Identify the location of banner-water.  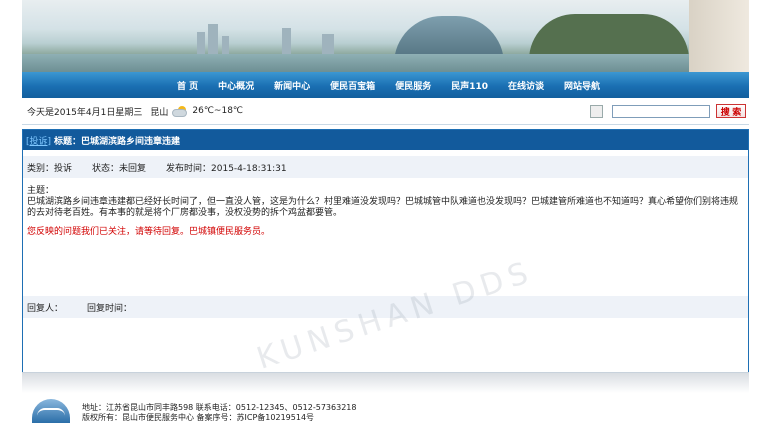
(385, 63).